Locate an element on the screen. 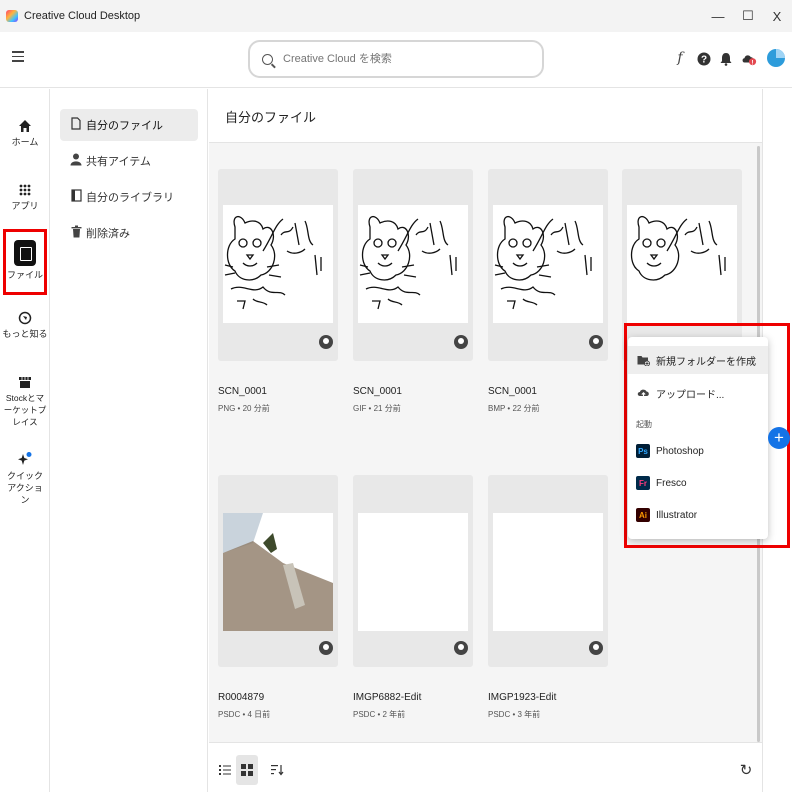 The width and height of the screenshot is (792, 792). file-card: SCN_0001 PNG • 20 分前 is located at coordinates (278, 291).